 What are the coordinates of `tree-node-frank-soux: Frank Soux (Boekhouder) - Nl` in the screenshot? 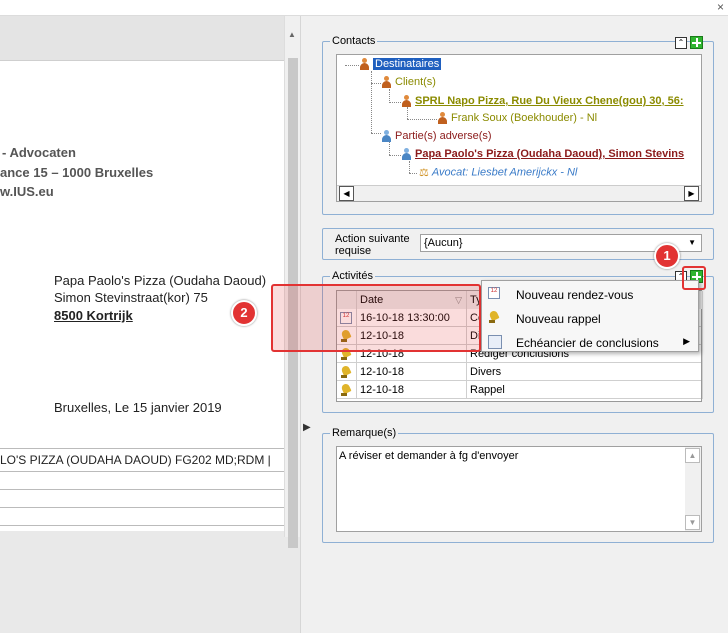 It's located at (517, 118).